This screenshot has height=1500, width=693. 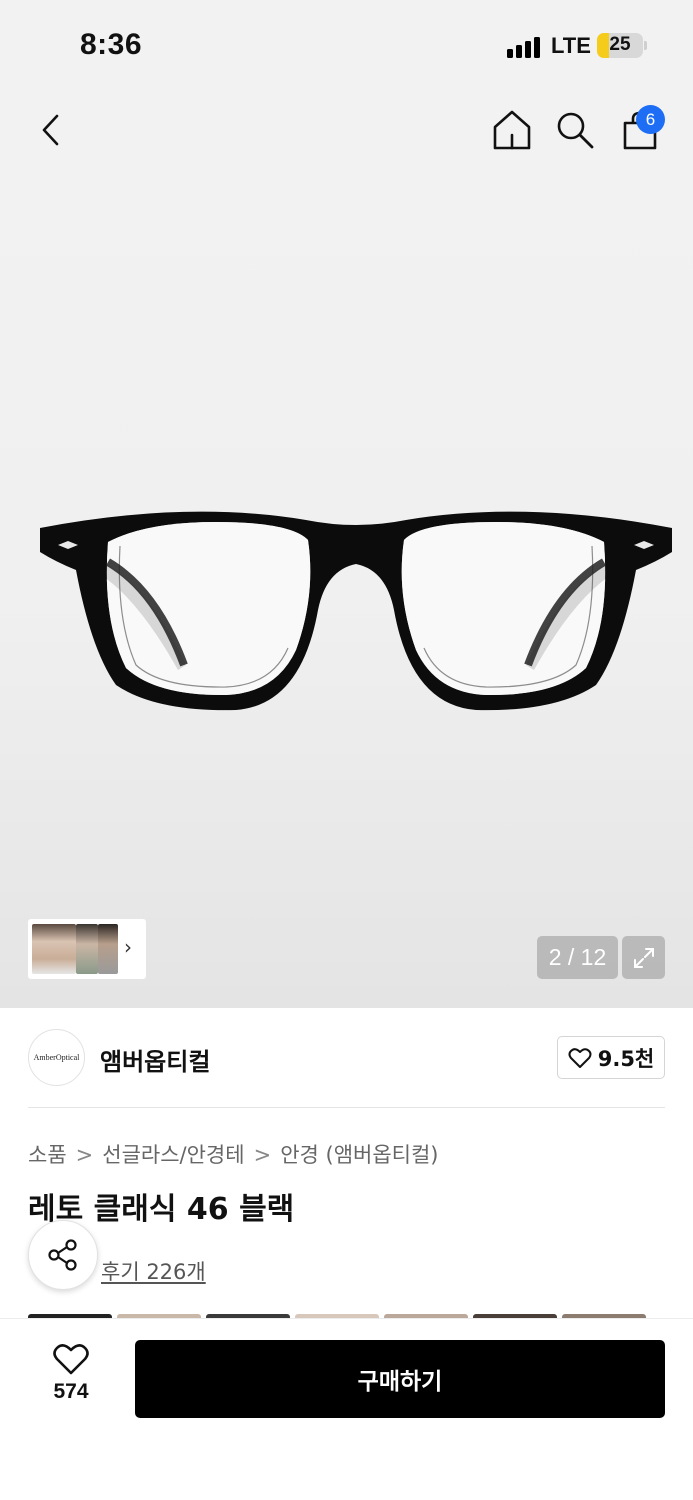 I want to click on breadcrumb-item: 소품, so click(x=47, y=1155).